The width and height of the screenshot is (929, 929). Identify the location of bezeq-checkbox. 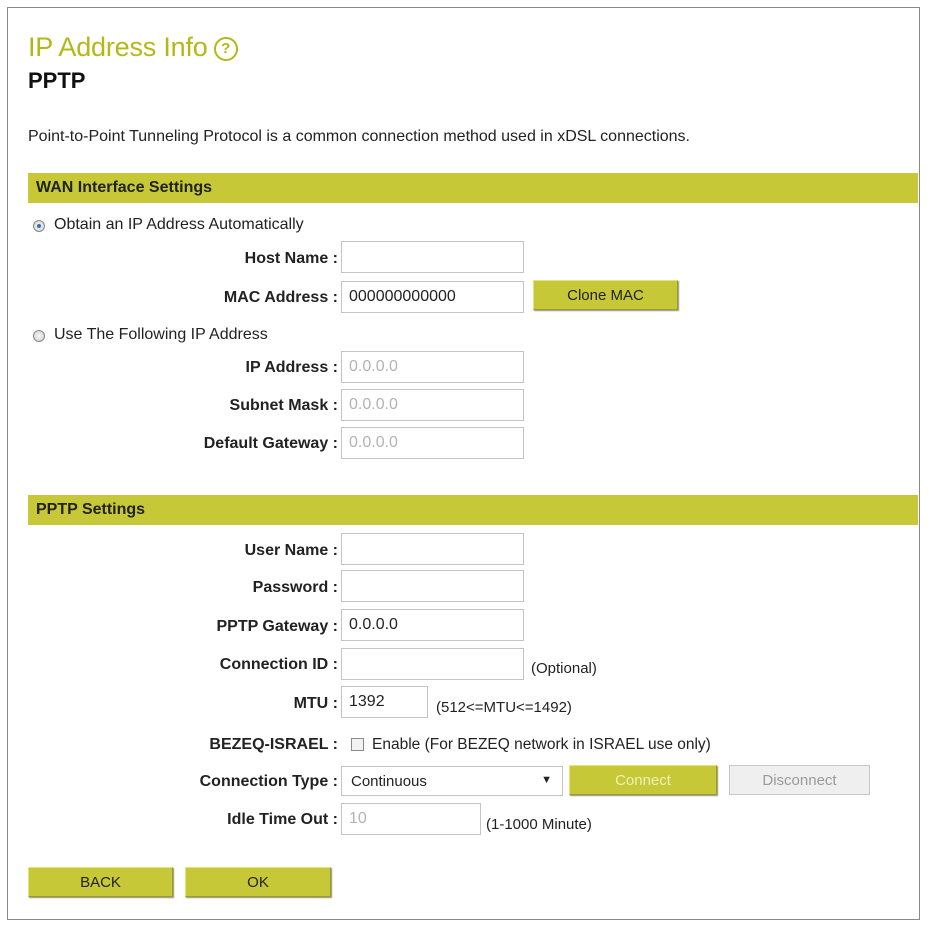
(357, 744).